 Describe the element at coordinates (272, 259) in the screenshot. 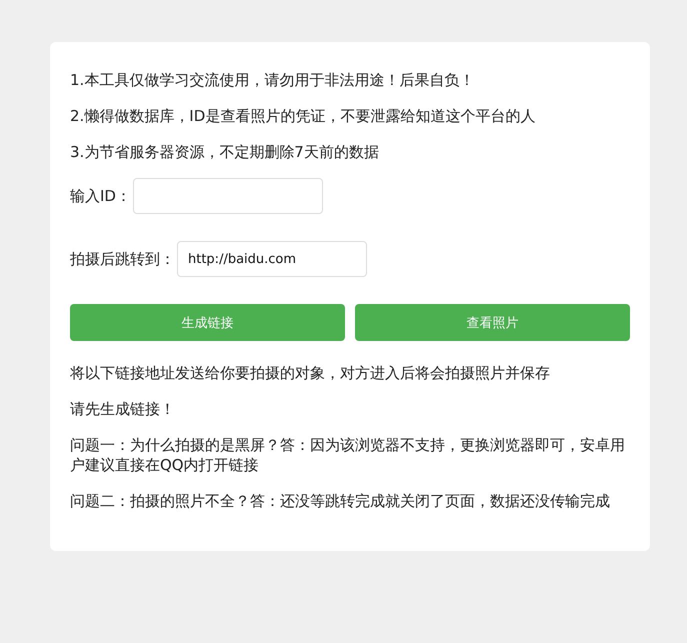

I see `input-field: http://baidu.com` at that location.